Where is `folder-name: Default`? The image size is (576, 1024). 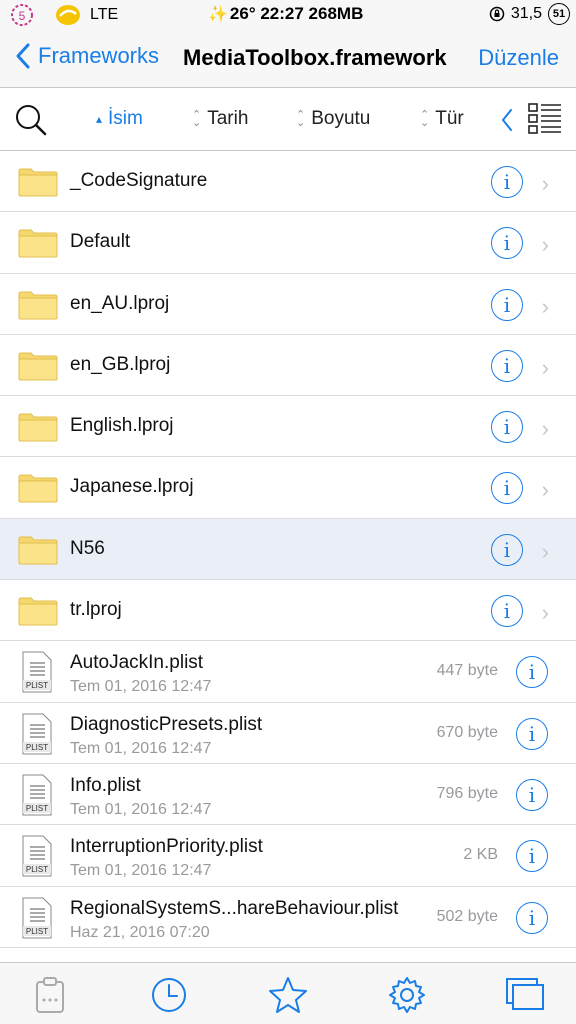 folder-name: Default is located at coordinates (100, 242).